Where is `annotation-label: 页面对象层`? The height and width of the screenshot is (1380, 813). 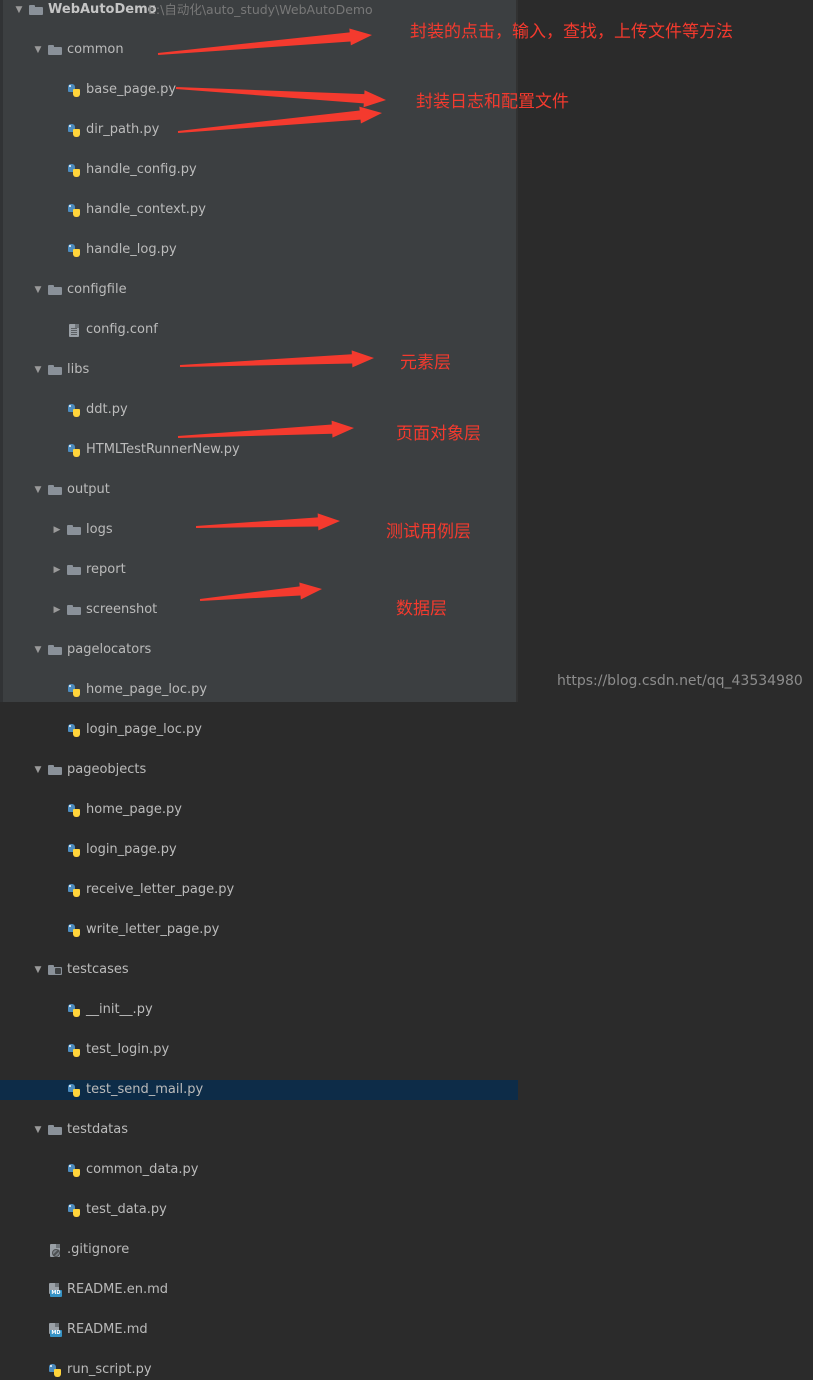 annotation-label: 页面对象层 is located at coordinates (438, 434).